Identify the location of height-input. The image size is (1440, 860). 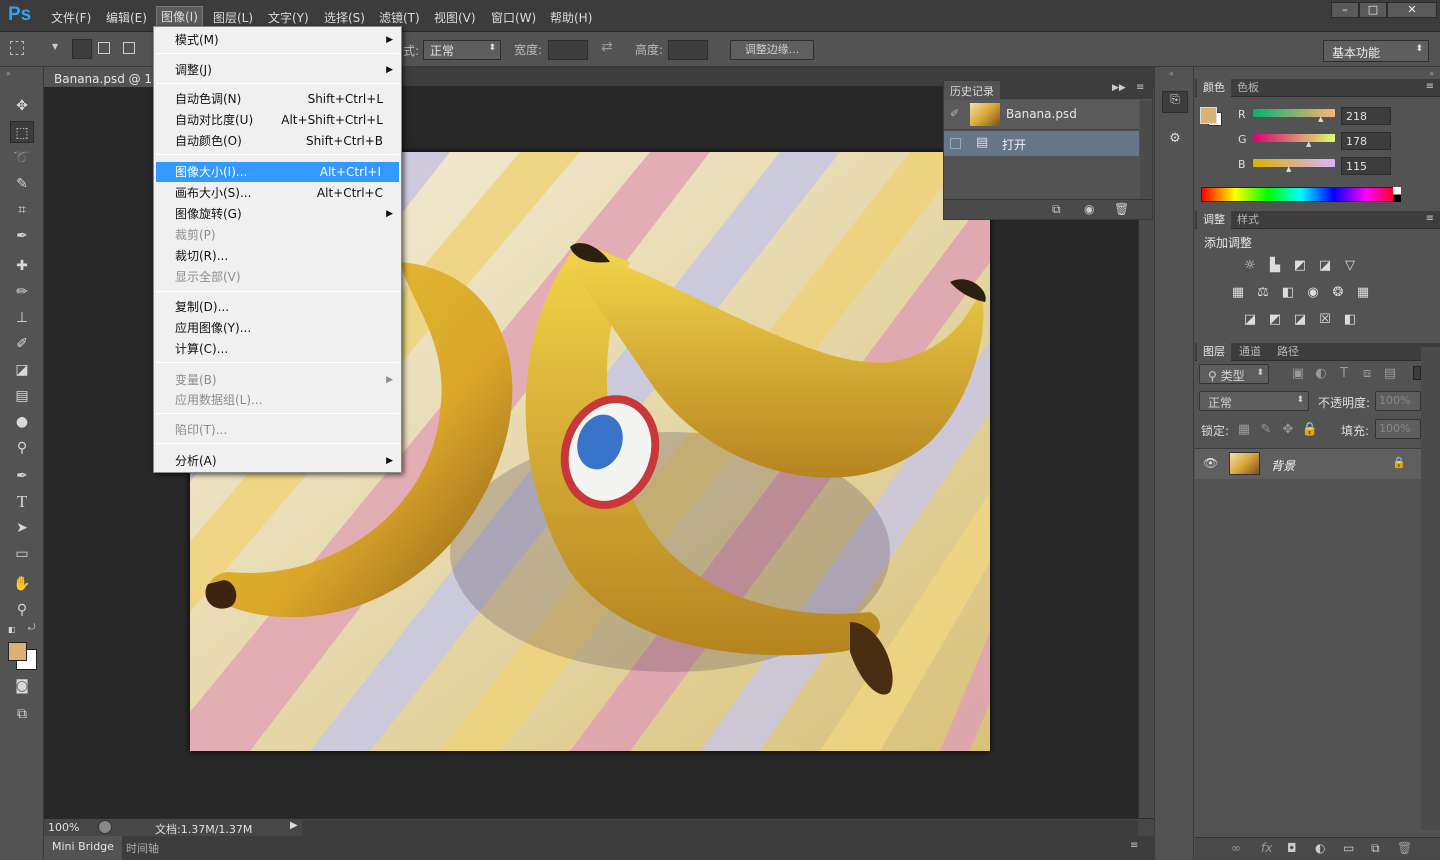
(688, 50).